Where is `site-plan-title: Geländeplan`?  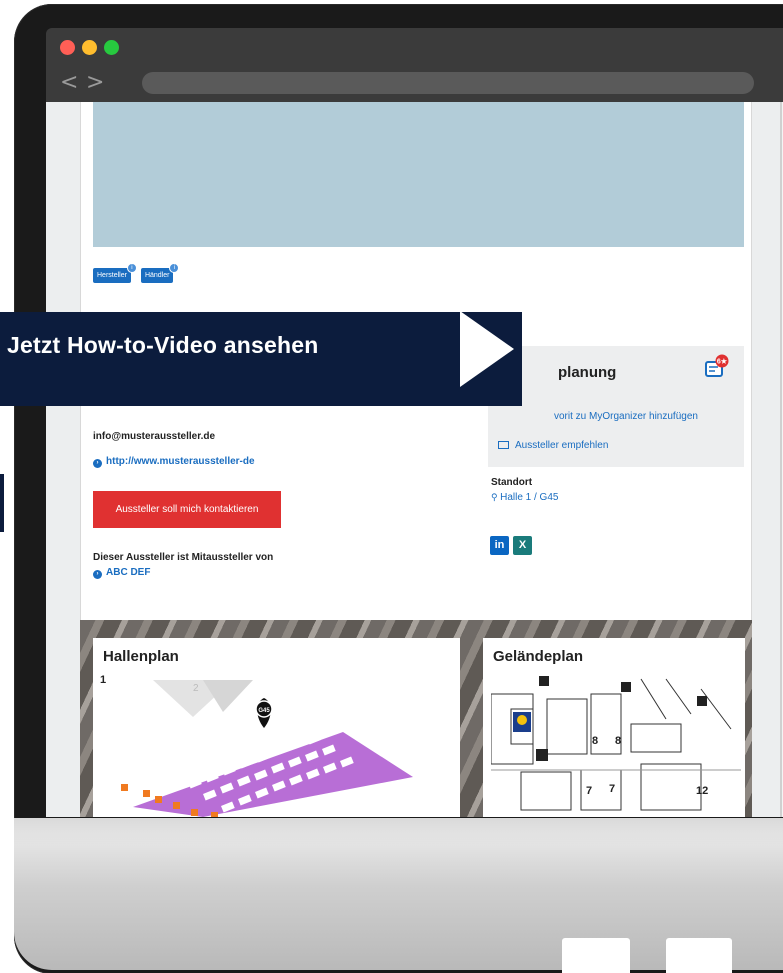 site-plan-title: Geländeplan is located at coordinates (538, 656).